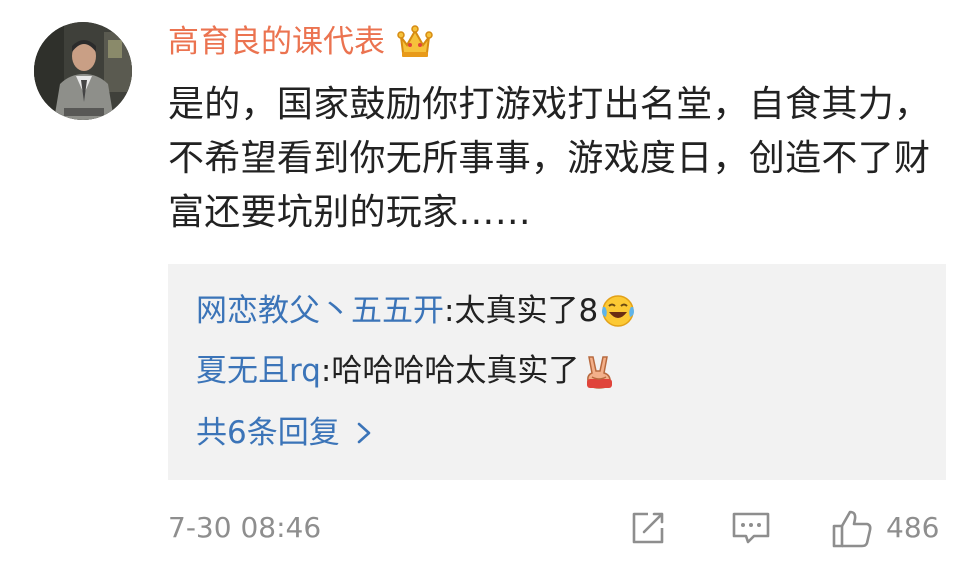 This screenshot has width=979, height=562. Describe the element at coordinates (600, 372) in the screenshot. I see `victory-hand-emoji-icon` at that location.